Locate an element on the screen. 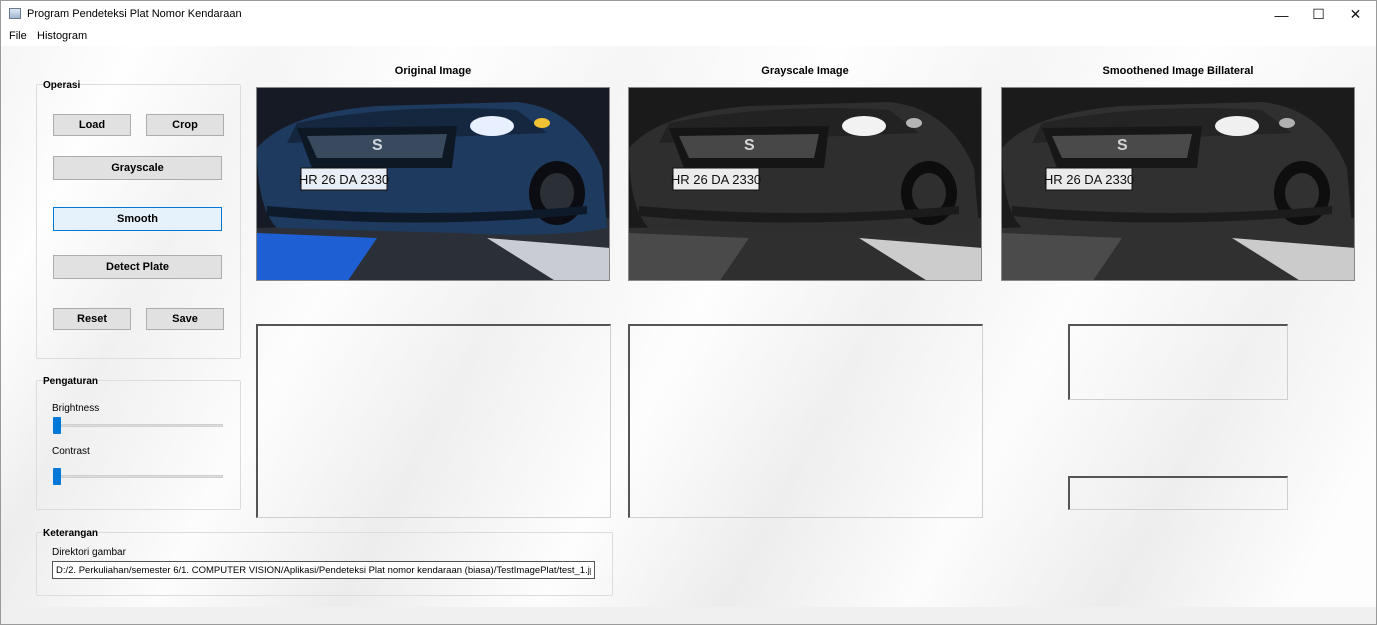 The image size is (1377, 625). plate-crop-panel is located at coordinates (1178, 362).